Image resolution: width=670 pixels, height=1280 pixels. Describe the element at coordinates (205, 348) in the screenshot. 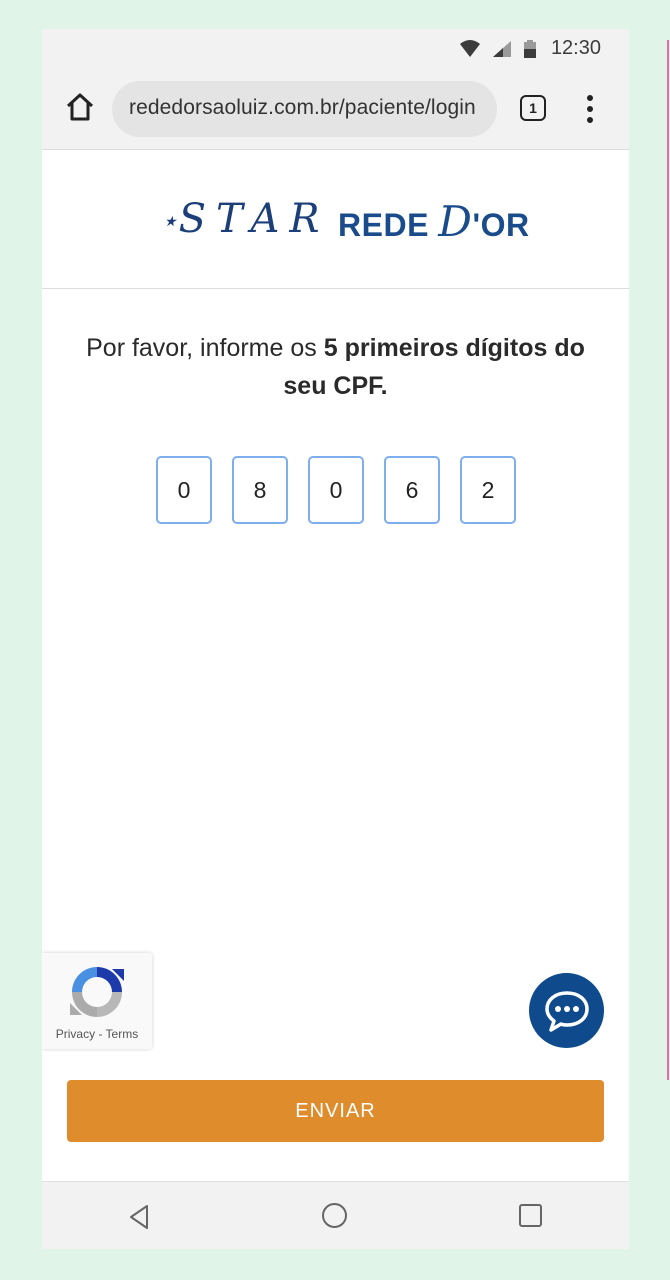

I see `prompt-text: Por favor, informe os` at that location.